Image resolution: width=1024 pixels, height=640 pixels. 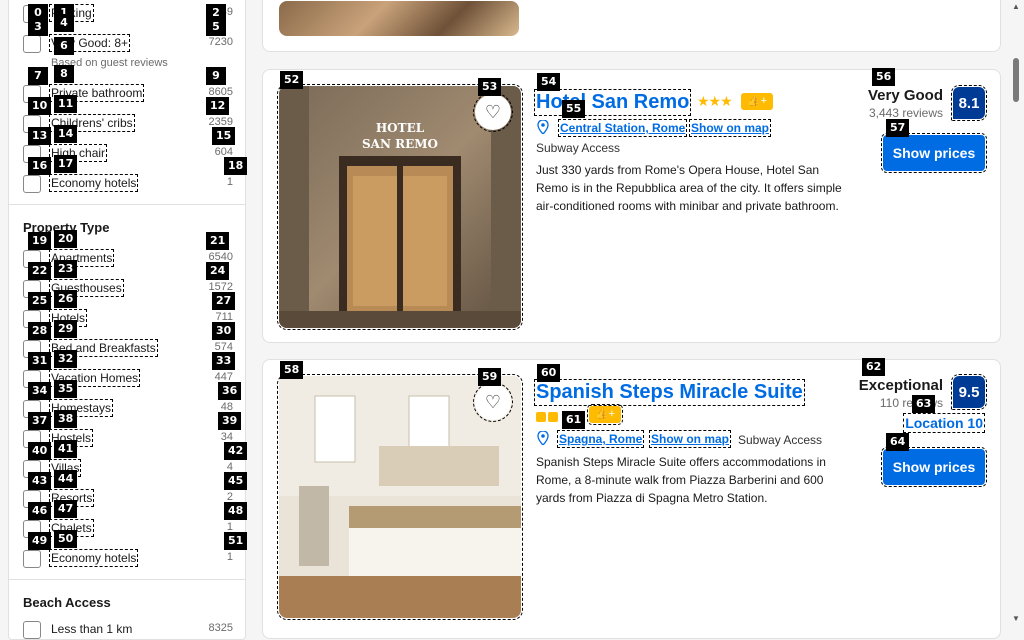 What do you see at coordinates (236, 166) in the screenshot?
I see `element-tag: 18` at bounding box center [236, 166].